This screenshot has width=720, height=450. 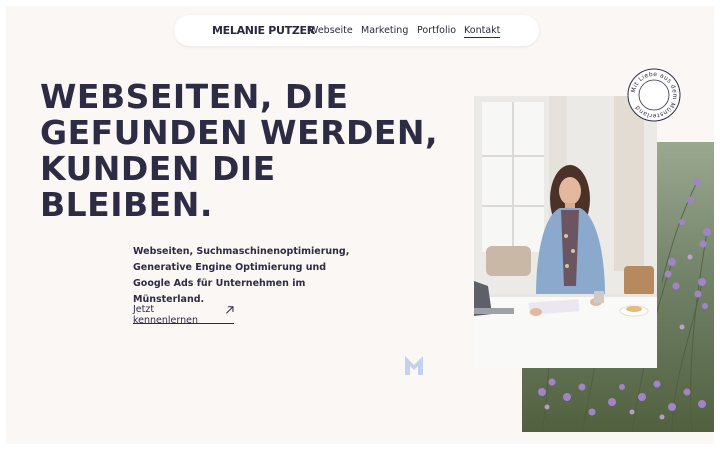 I want to click on nav-item-kontakt: Kontakt, so click(x=482, y=31).